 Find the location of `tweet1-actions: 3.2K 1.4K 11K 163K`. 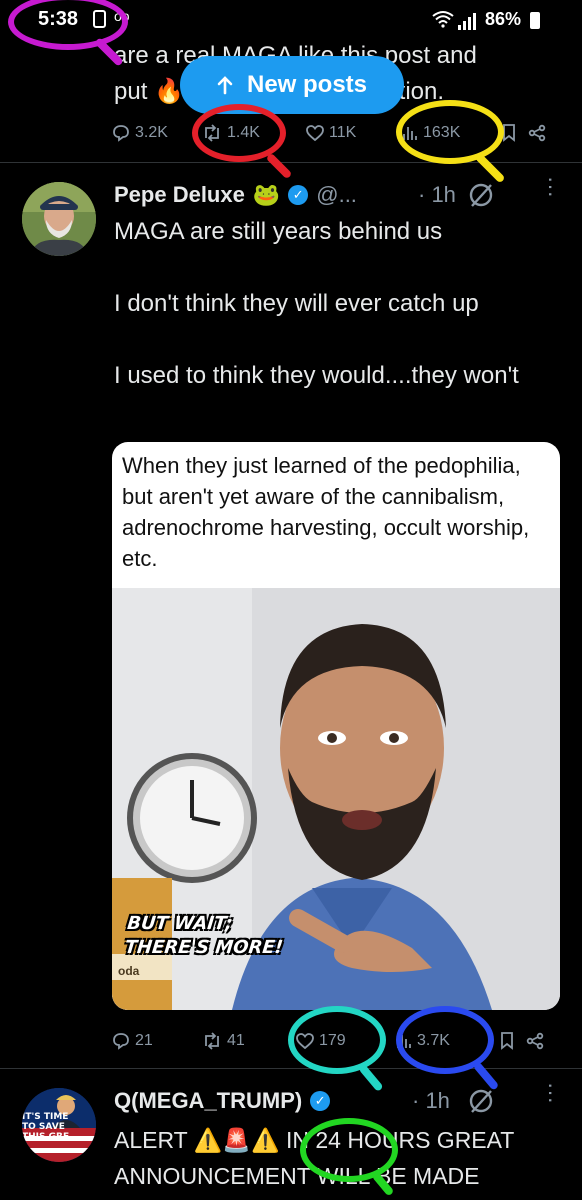

tweet1-actions: 3.2K 1.4K 11K 163K is located at coordinates (335, 133).